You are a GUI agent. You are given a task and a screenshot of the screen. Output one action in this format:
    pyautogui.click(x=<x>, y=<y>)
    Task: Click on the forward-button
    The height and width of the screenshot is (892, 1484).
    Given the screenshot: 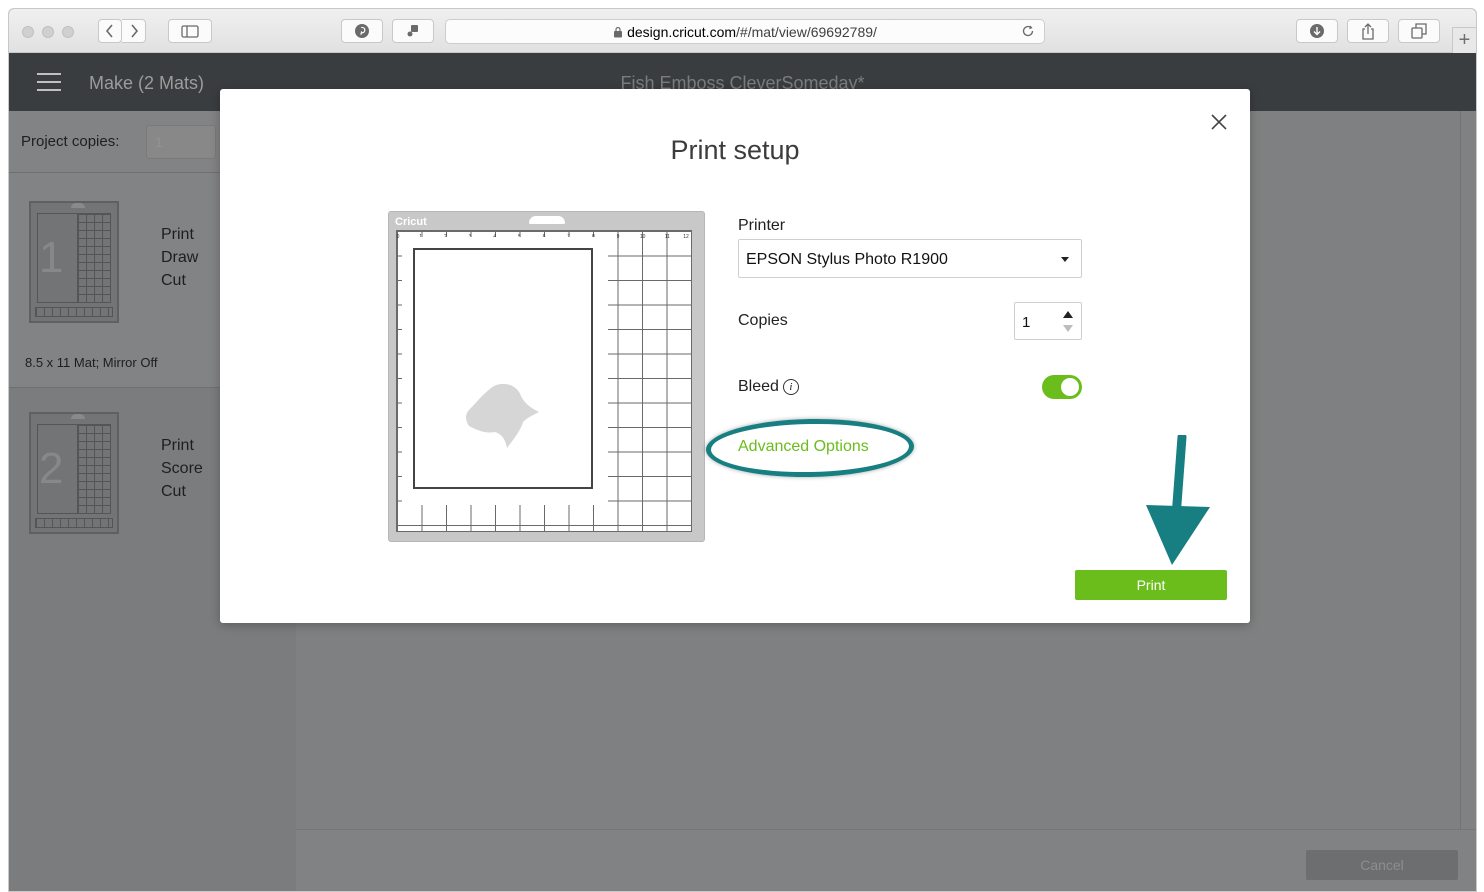 What is the action you would take?
    pyautogui.click(x=134, y=31)
    